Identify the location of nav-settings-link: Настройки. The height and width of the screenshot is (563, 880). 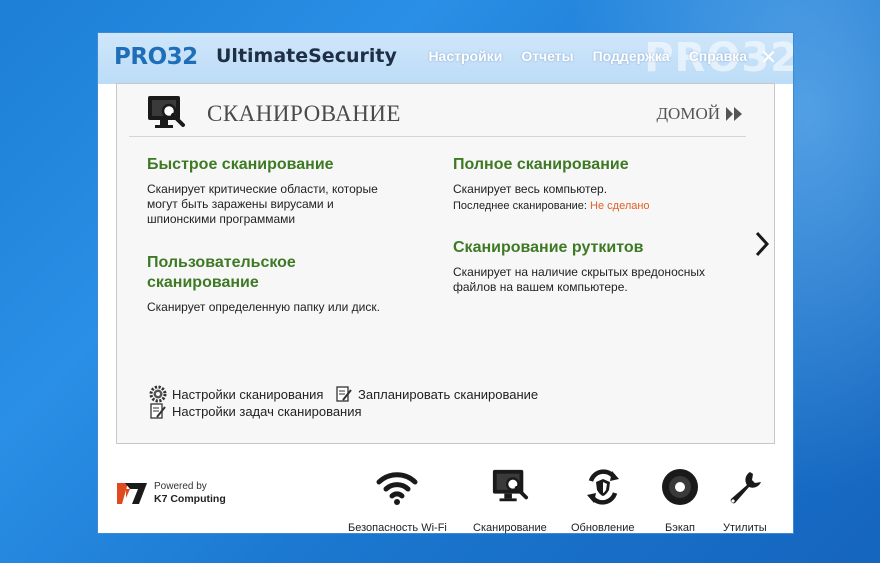
(465, 56).